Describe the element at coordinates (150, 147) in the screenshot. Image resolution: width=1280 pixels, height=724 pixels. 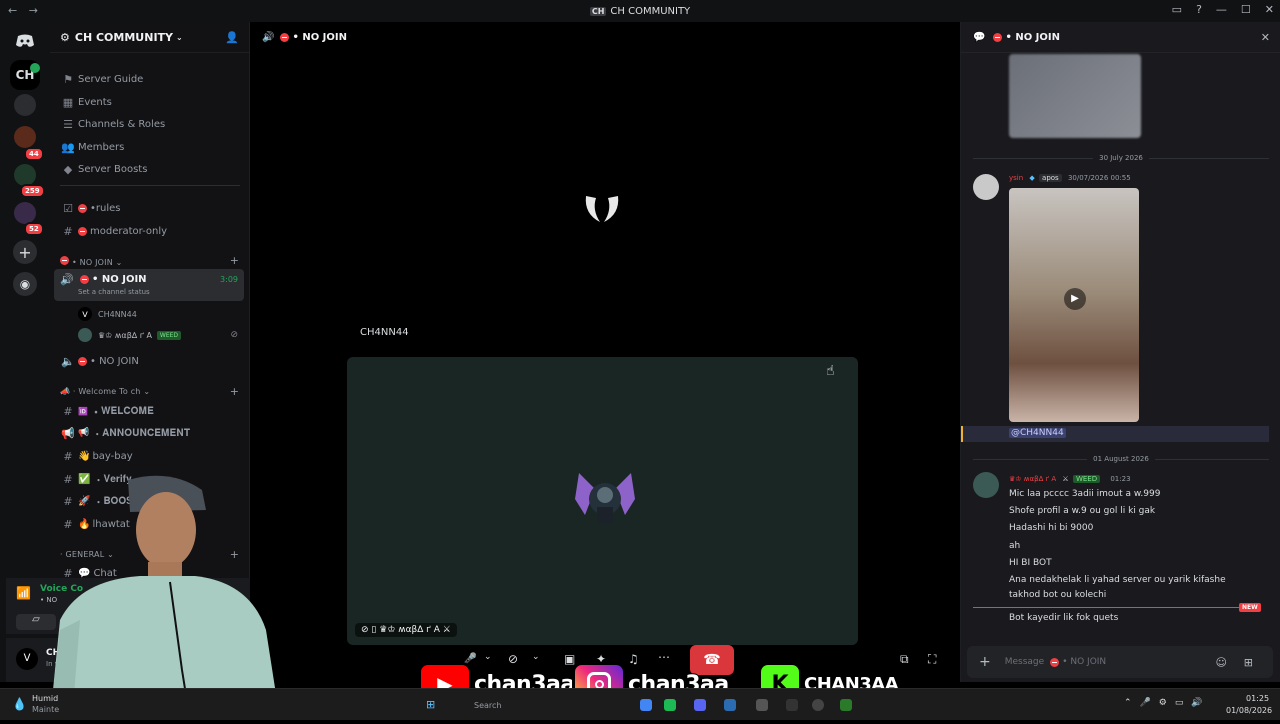
I see `members-item: 👥 Members` at that location.